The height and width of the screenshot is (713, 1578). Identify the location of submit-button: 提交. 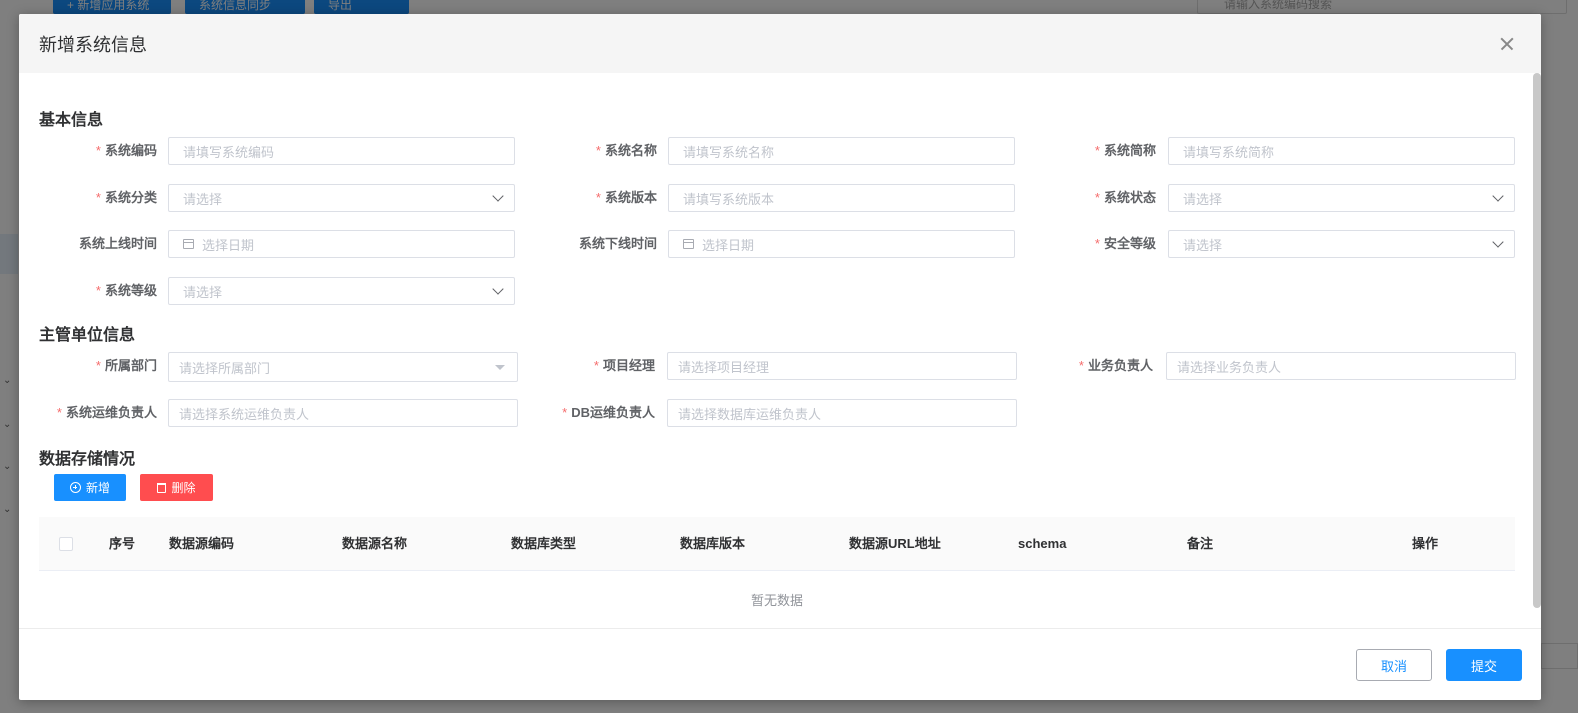
(1484, 665).